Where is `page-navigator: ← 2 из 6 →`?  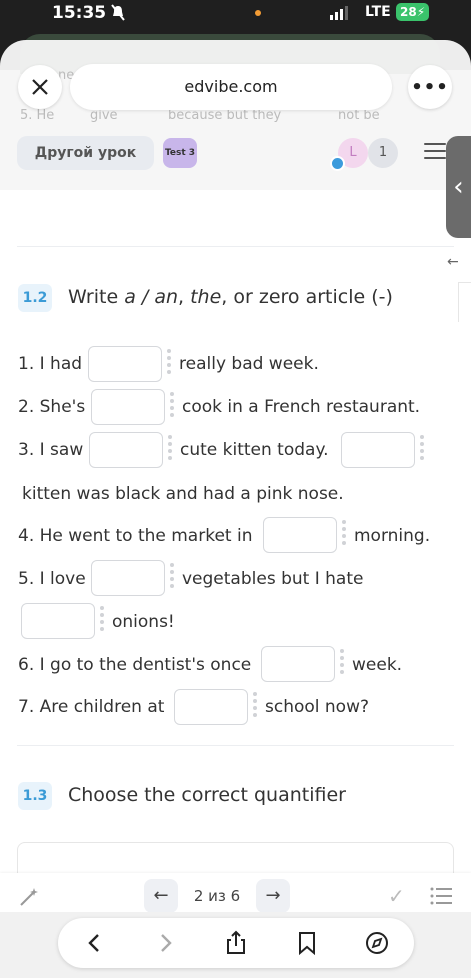 page-navigator: ← 2 из 6 → is located at coordinates (217, 896).